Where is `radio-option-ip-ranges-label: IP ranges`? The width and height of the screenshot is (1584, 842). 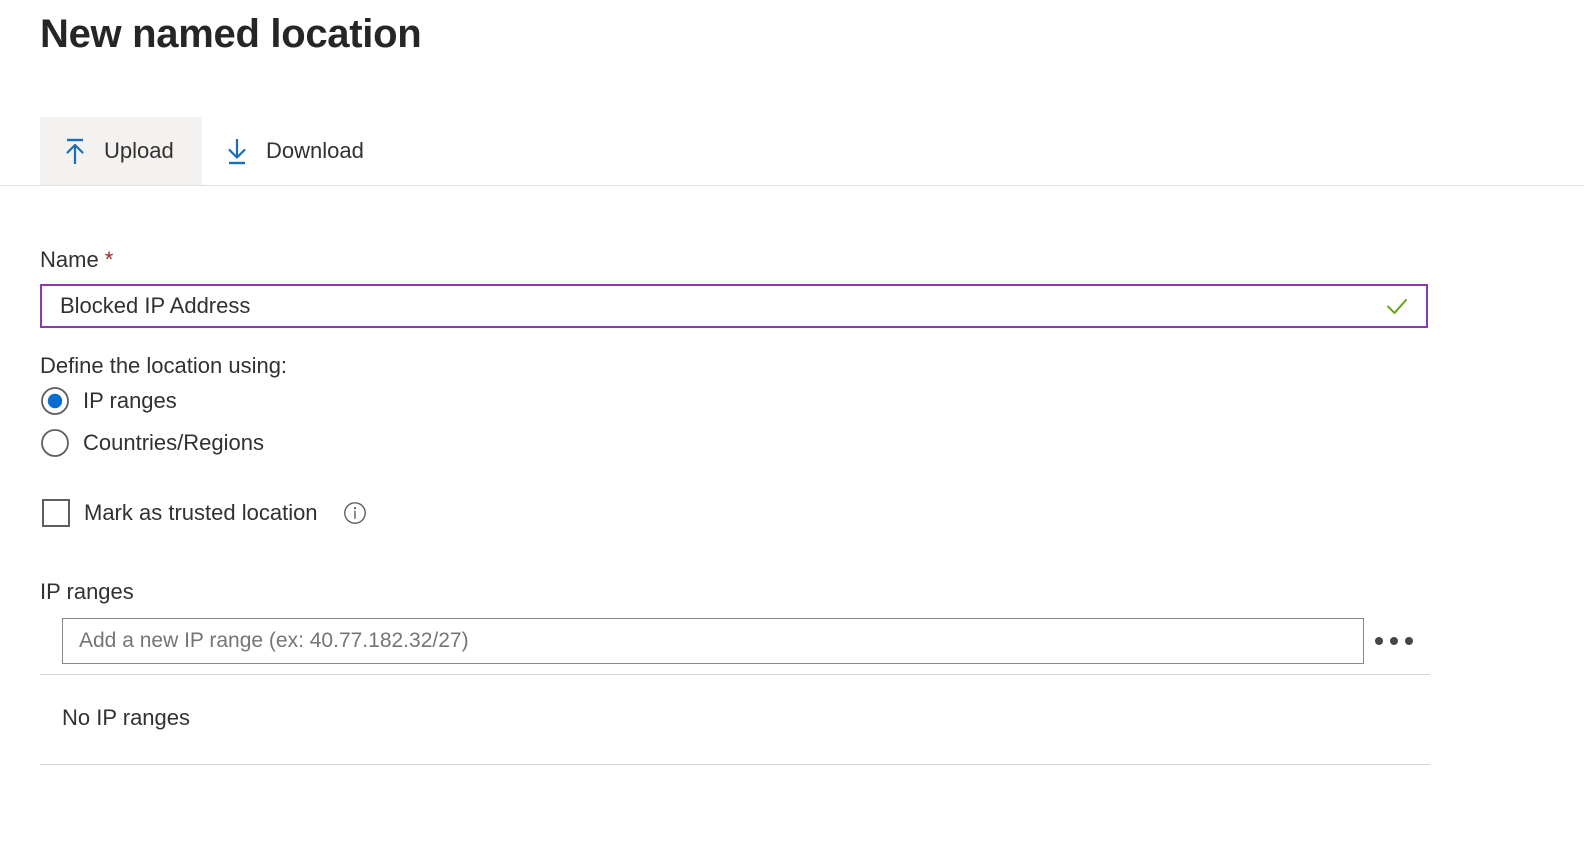 radio-option-ip-ranges-label: IP ranges is located at coordinates (130, 400).